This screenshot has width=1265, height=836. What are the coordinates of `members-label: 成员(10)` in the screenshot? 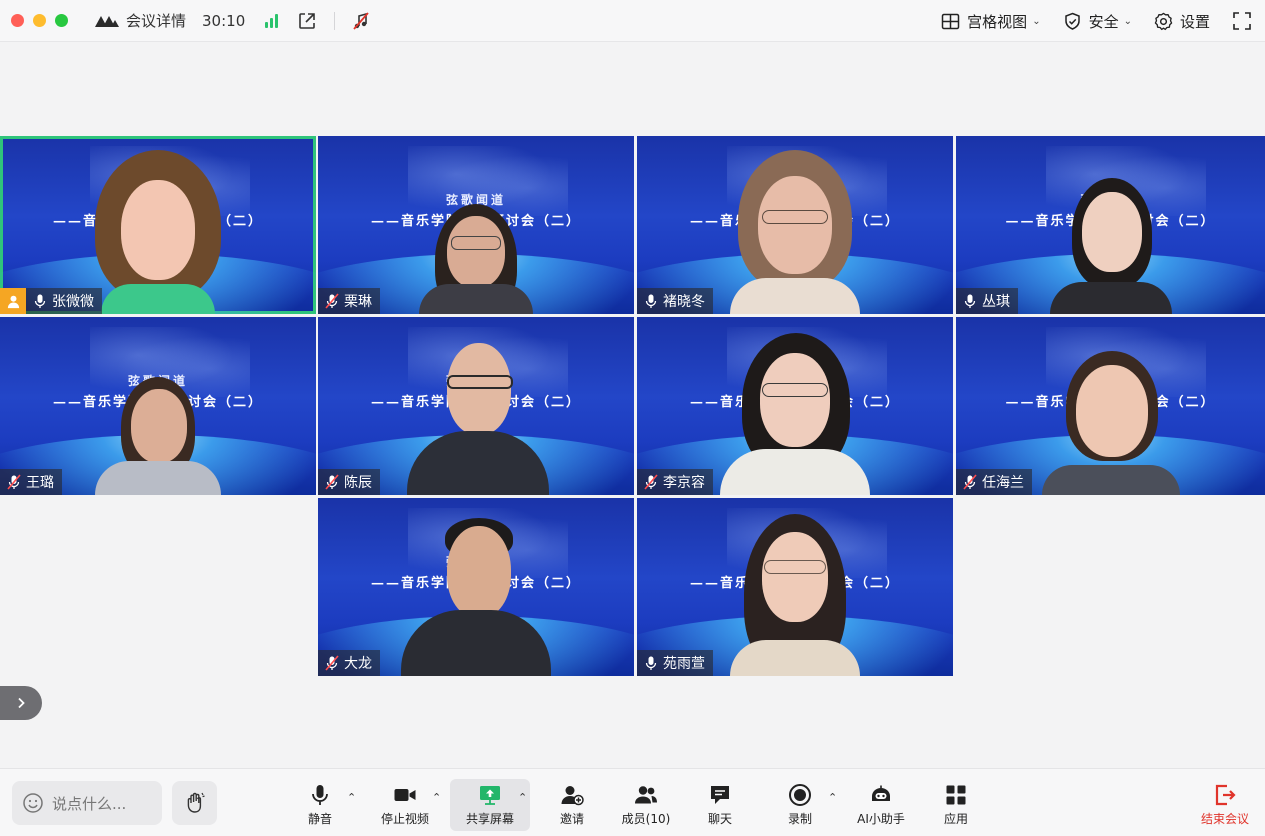 It's located at (646, 819).